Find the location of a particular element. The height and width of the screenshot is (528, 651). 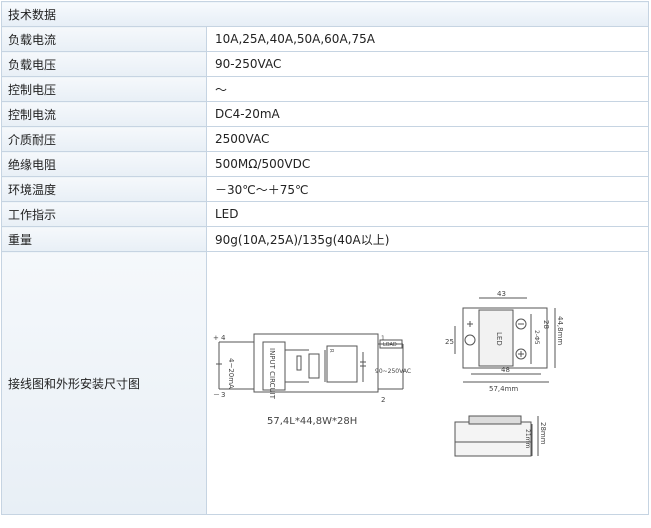

dim-43: 43 is located at coordinates (501, 294).